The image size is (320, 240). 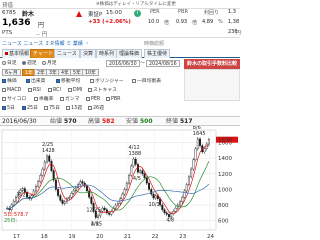 What do you see at coordinates (95, 15) in the screenshot?
I see `market-name: 東証P` at bounding box center [95, 15].